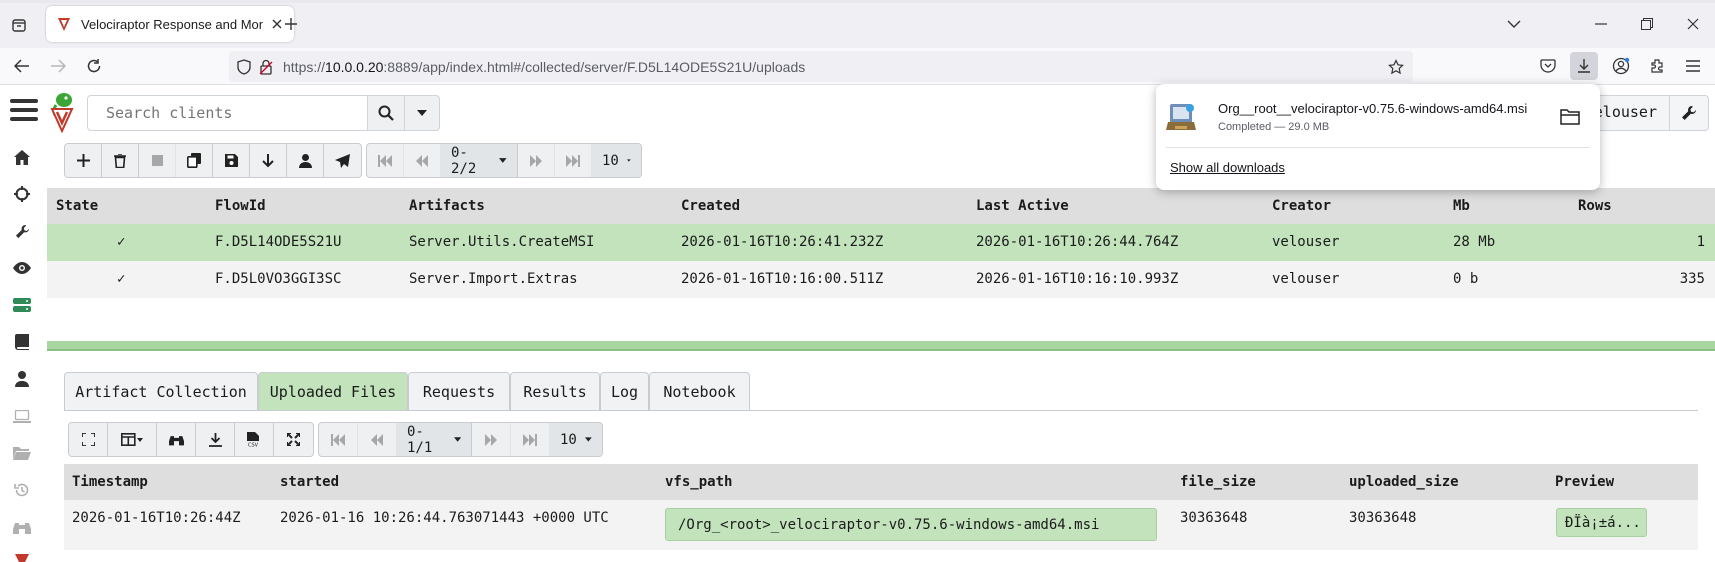  Describe the element at coordinates (624, 391) in the screenshot. I see `tab-log: Log` at that location.